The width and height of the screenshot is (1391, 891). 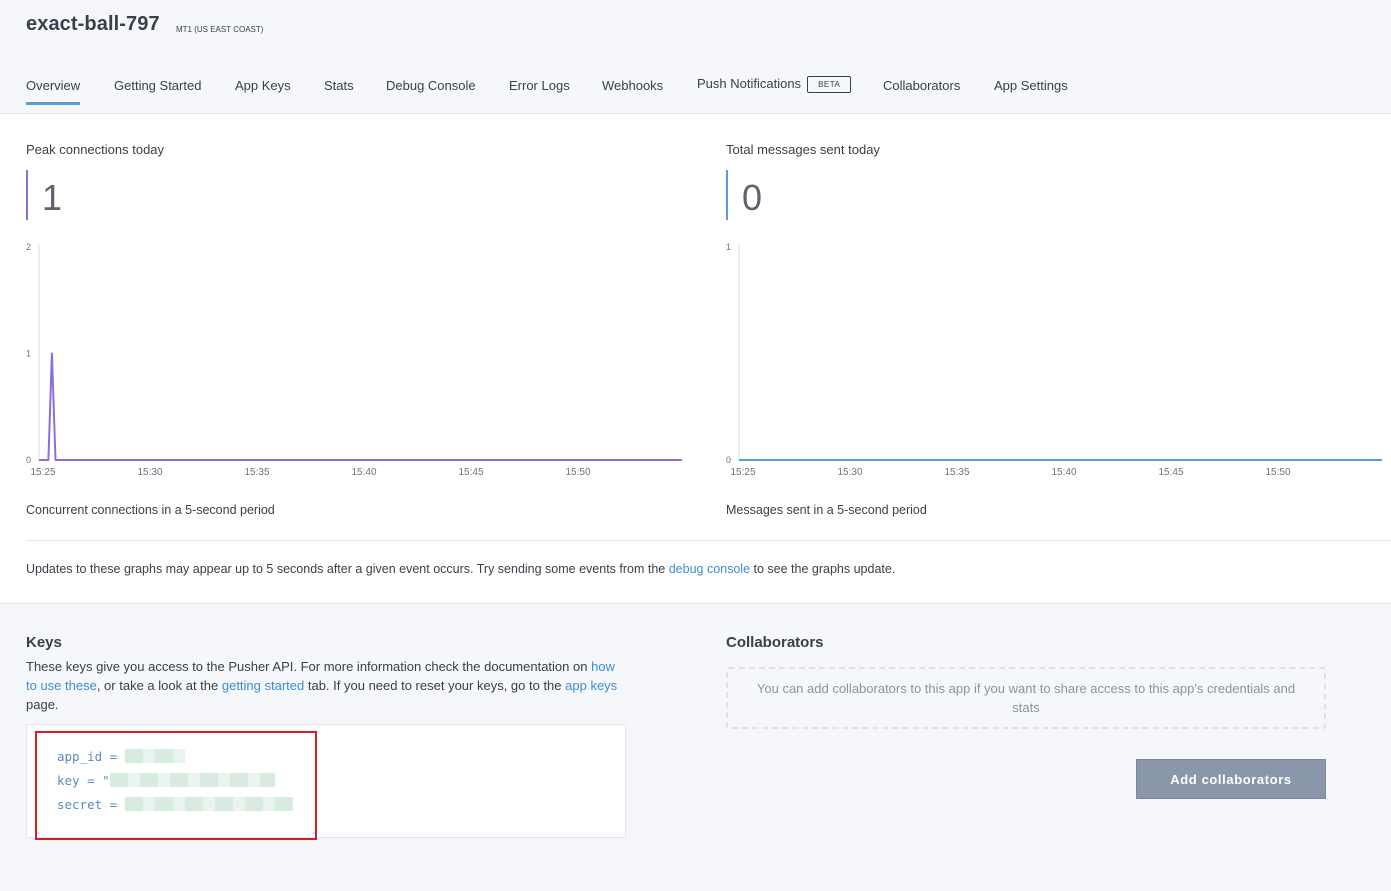 I want to click on tab-overview: Overview, so click(x=53, y=91).